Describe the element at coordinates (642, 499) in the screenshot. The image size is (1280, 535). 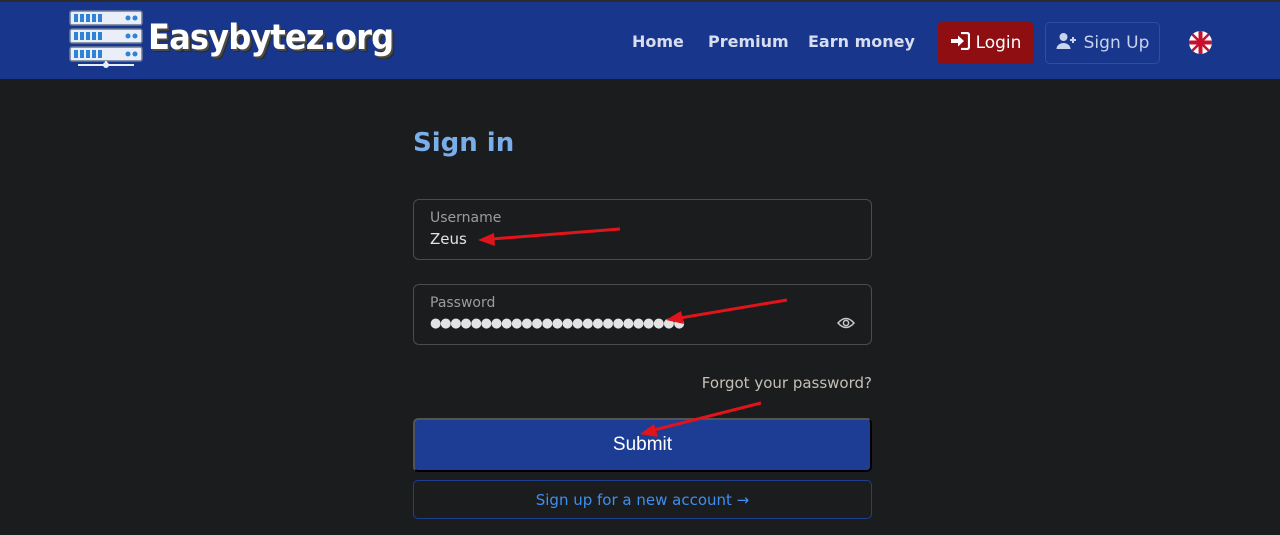
I see `signup-new-account-link: Sign up for a new account →` at that location.